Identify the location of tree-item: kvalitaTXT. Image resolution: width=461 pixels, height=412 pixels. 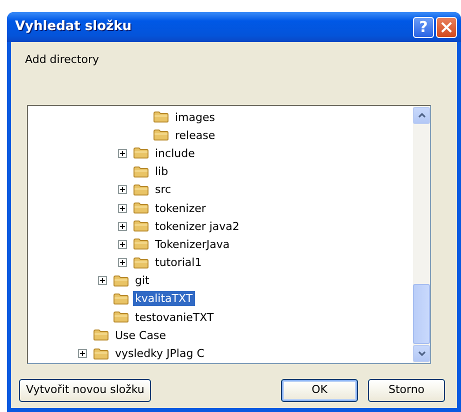
(164, 298).